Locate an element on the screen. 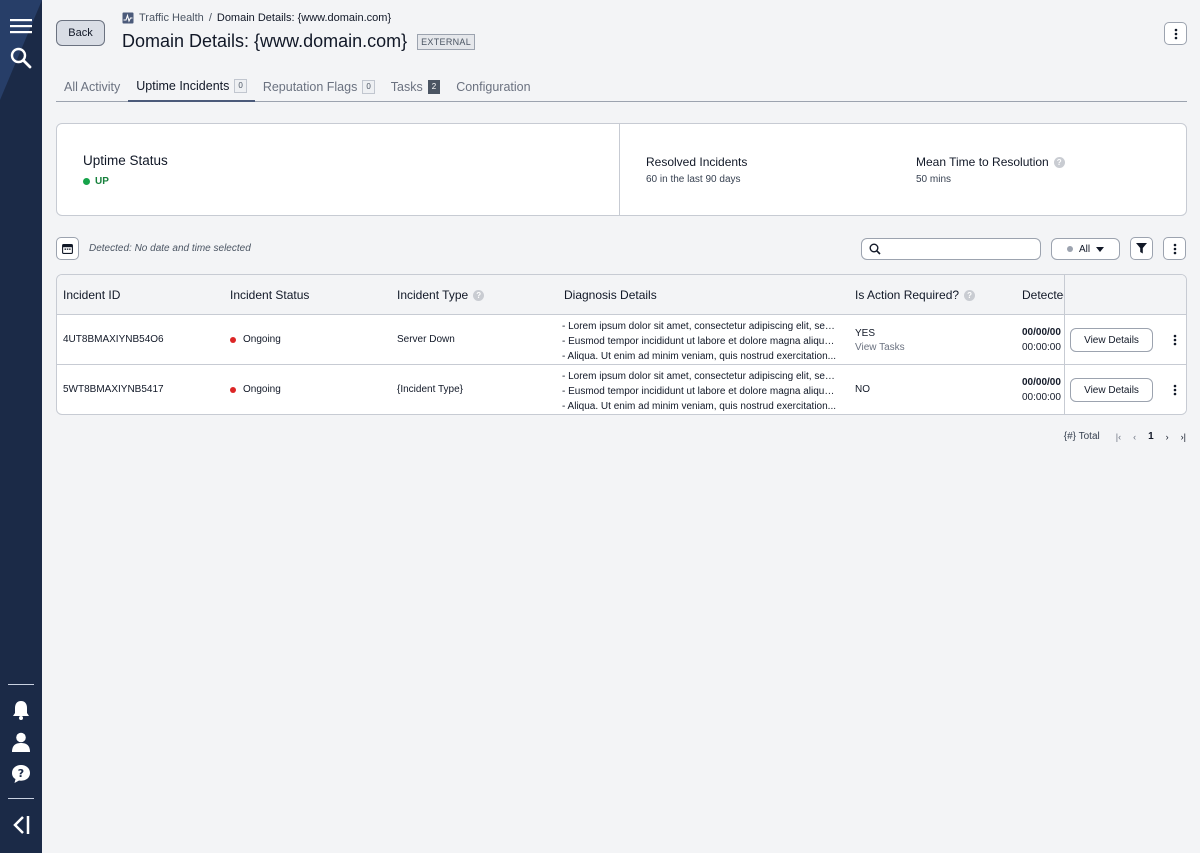 Image resolution: width=1200 pixels, height=853 pixels. filter-icon is located at coordinates (1141, 248).